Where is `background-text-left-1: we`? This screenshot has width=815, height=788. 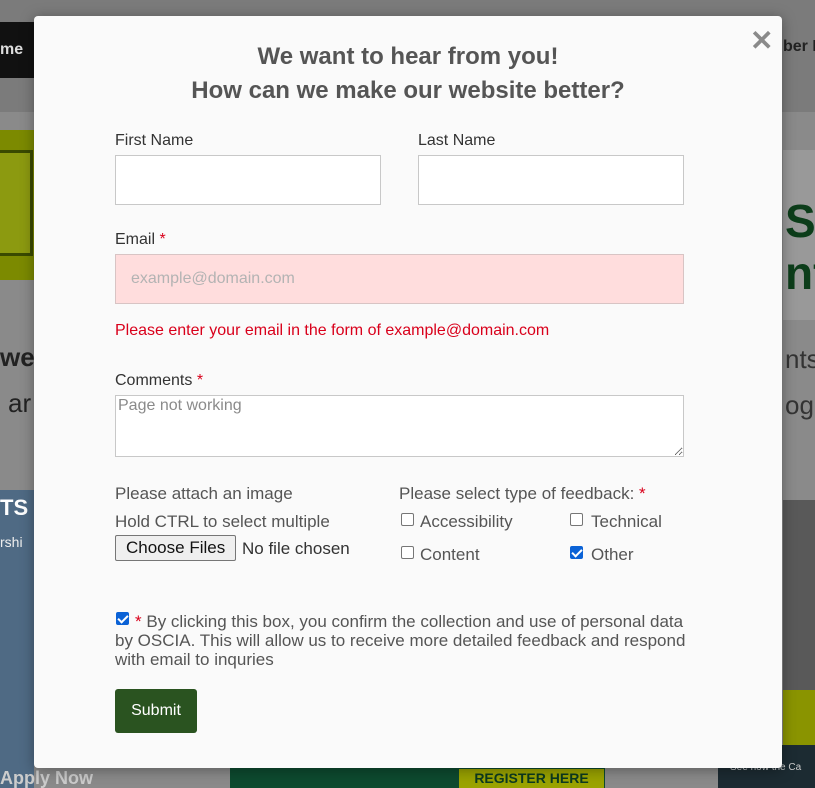
background-text-left-1: we is located at coordinates (17, 357).